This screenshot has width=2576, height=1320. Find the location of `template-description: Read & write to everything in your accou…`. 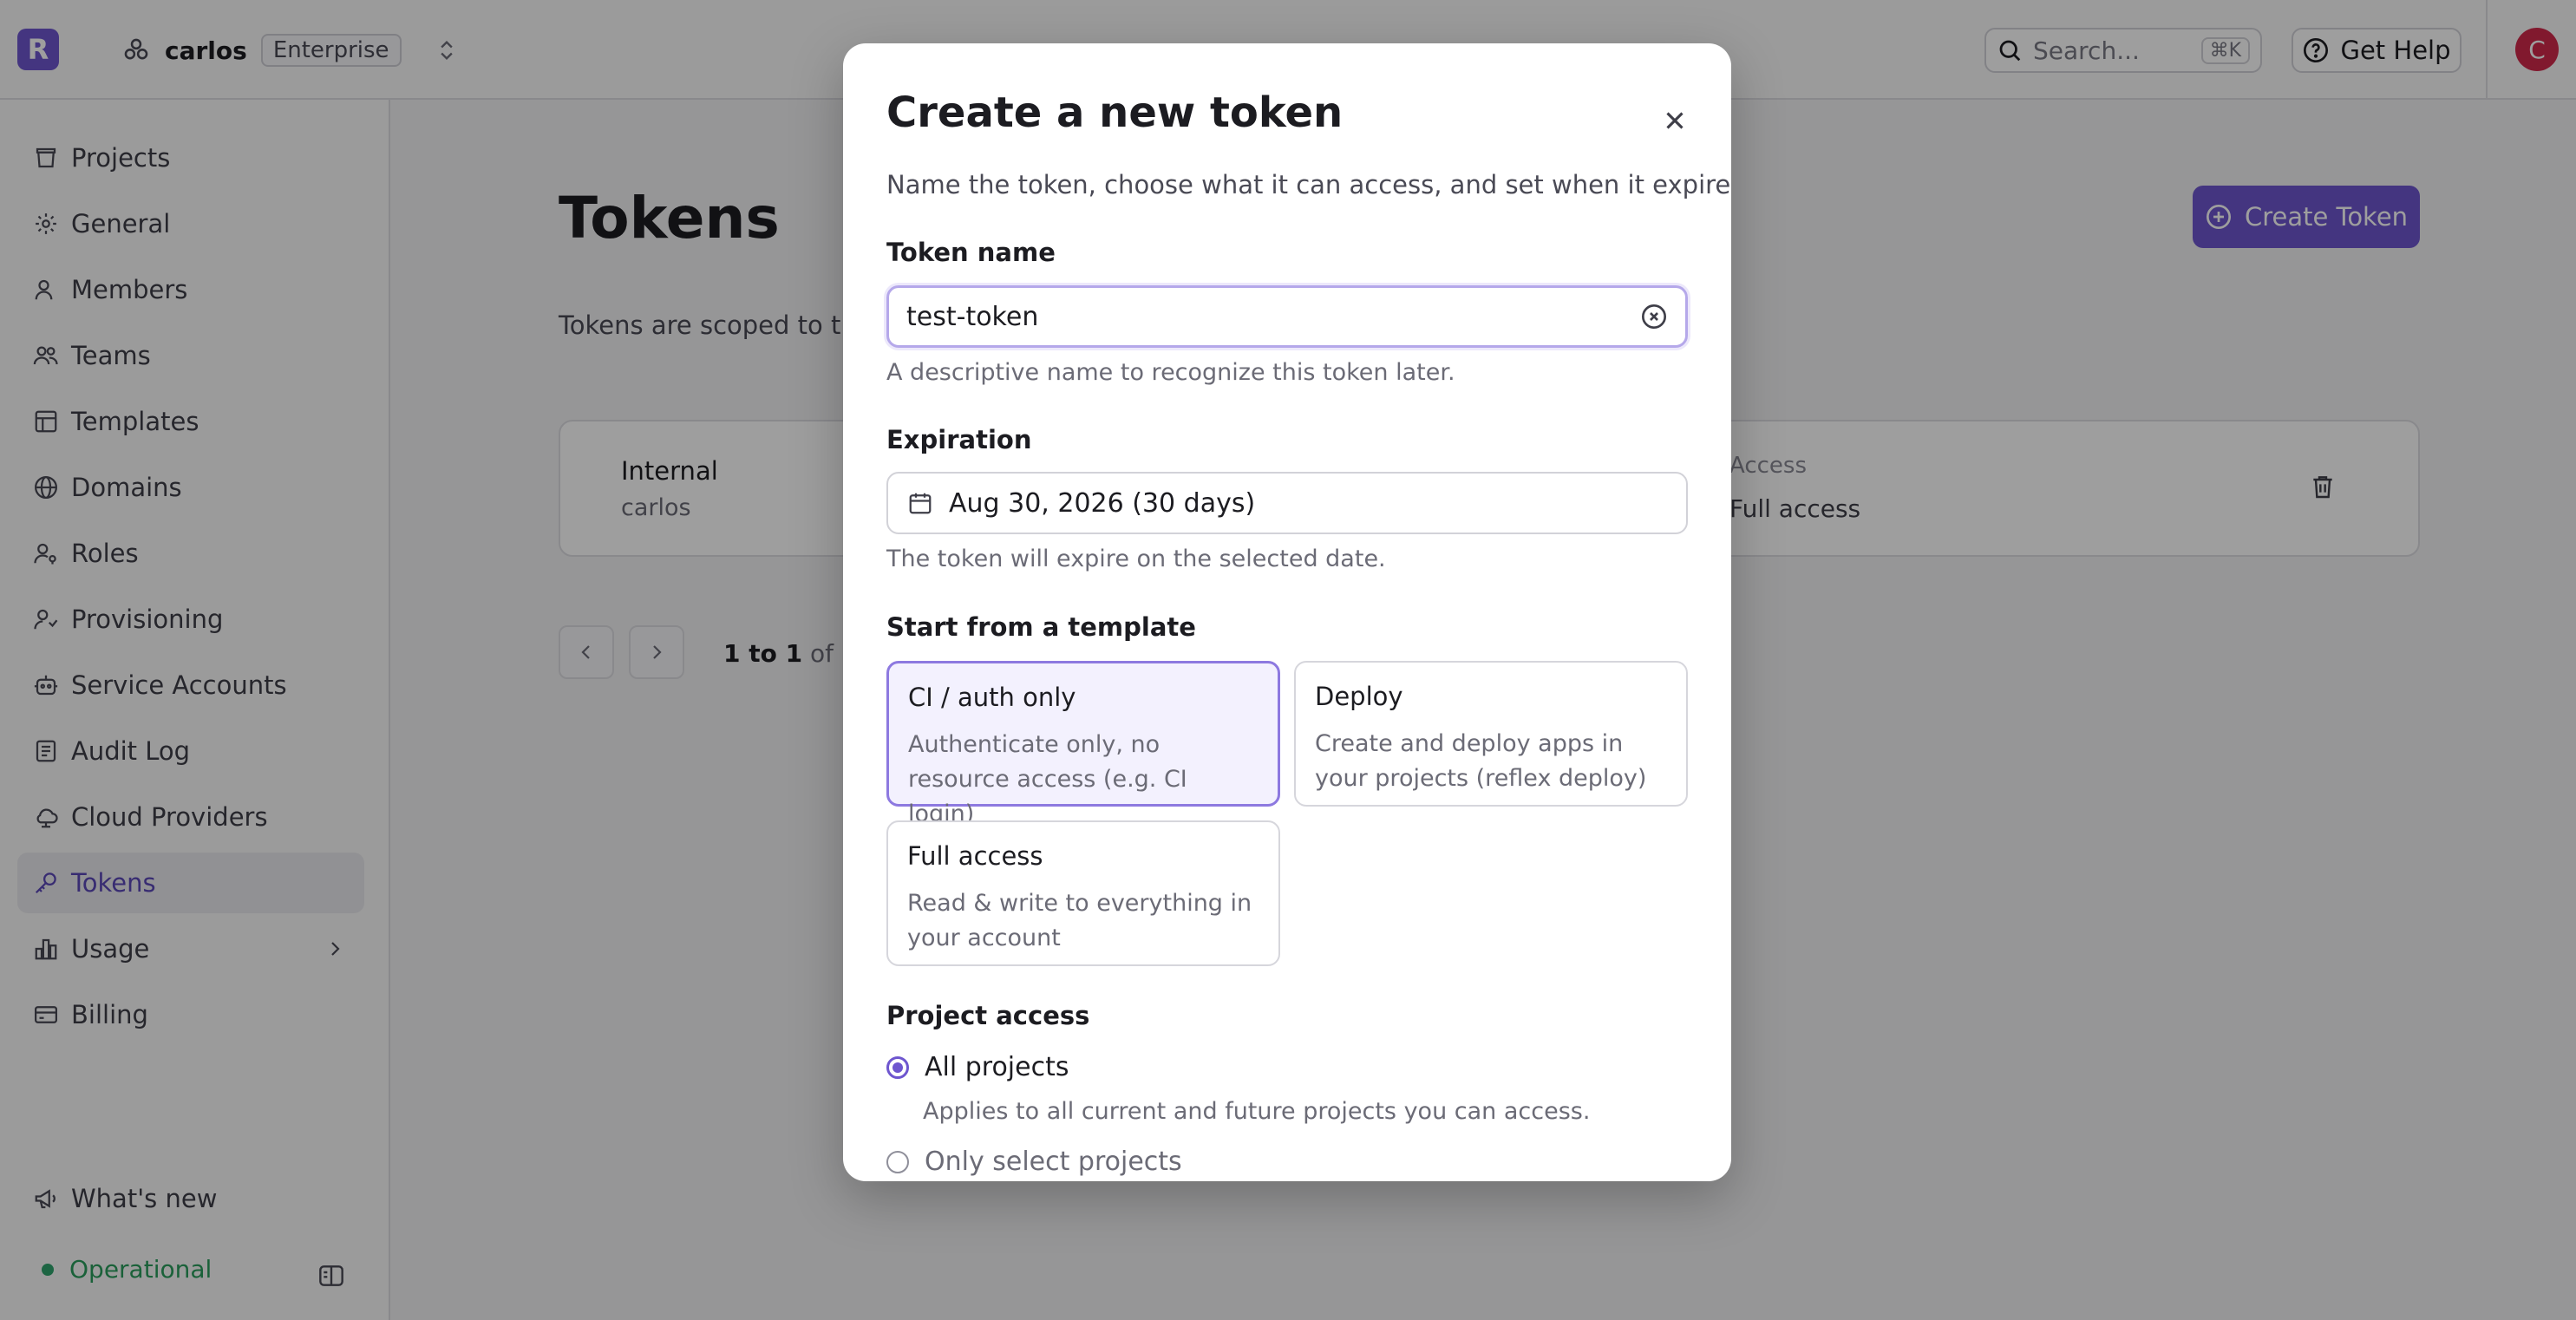

template-description: Read & write to everything in your accou… is located at coordinates (1079, 920).